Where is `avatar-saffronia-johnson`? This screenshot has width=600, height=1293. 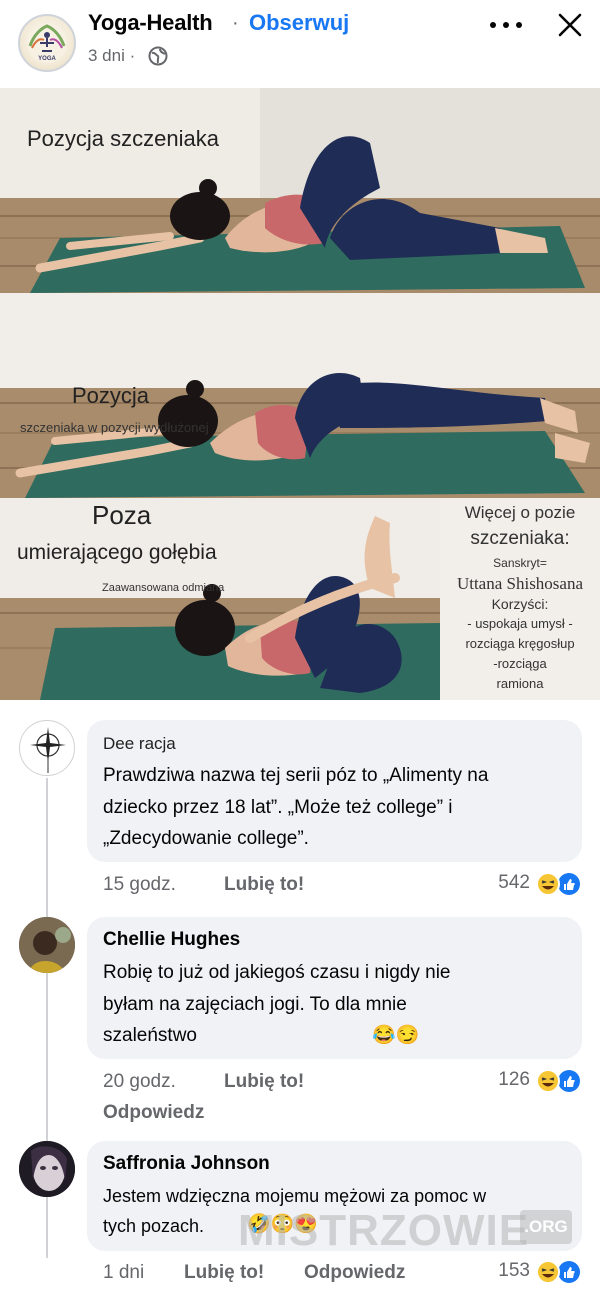
avatar-saffronia-johnson is located at coordinates (47, 1169).